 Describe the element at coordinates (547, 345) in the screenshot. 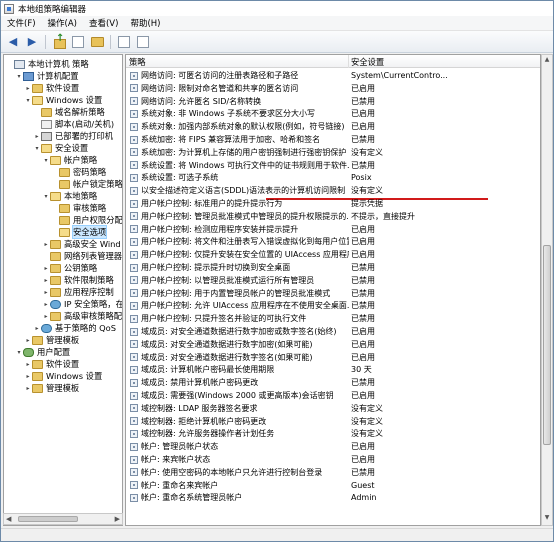

I see `list-scroll-thumb` at that location.